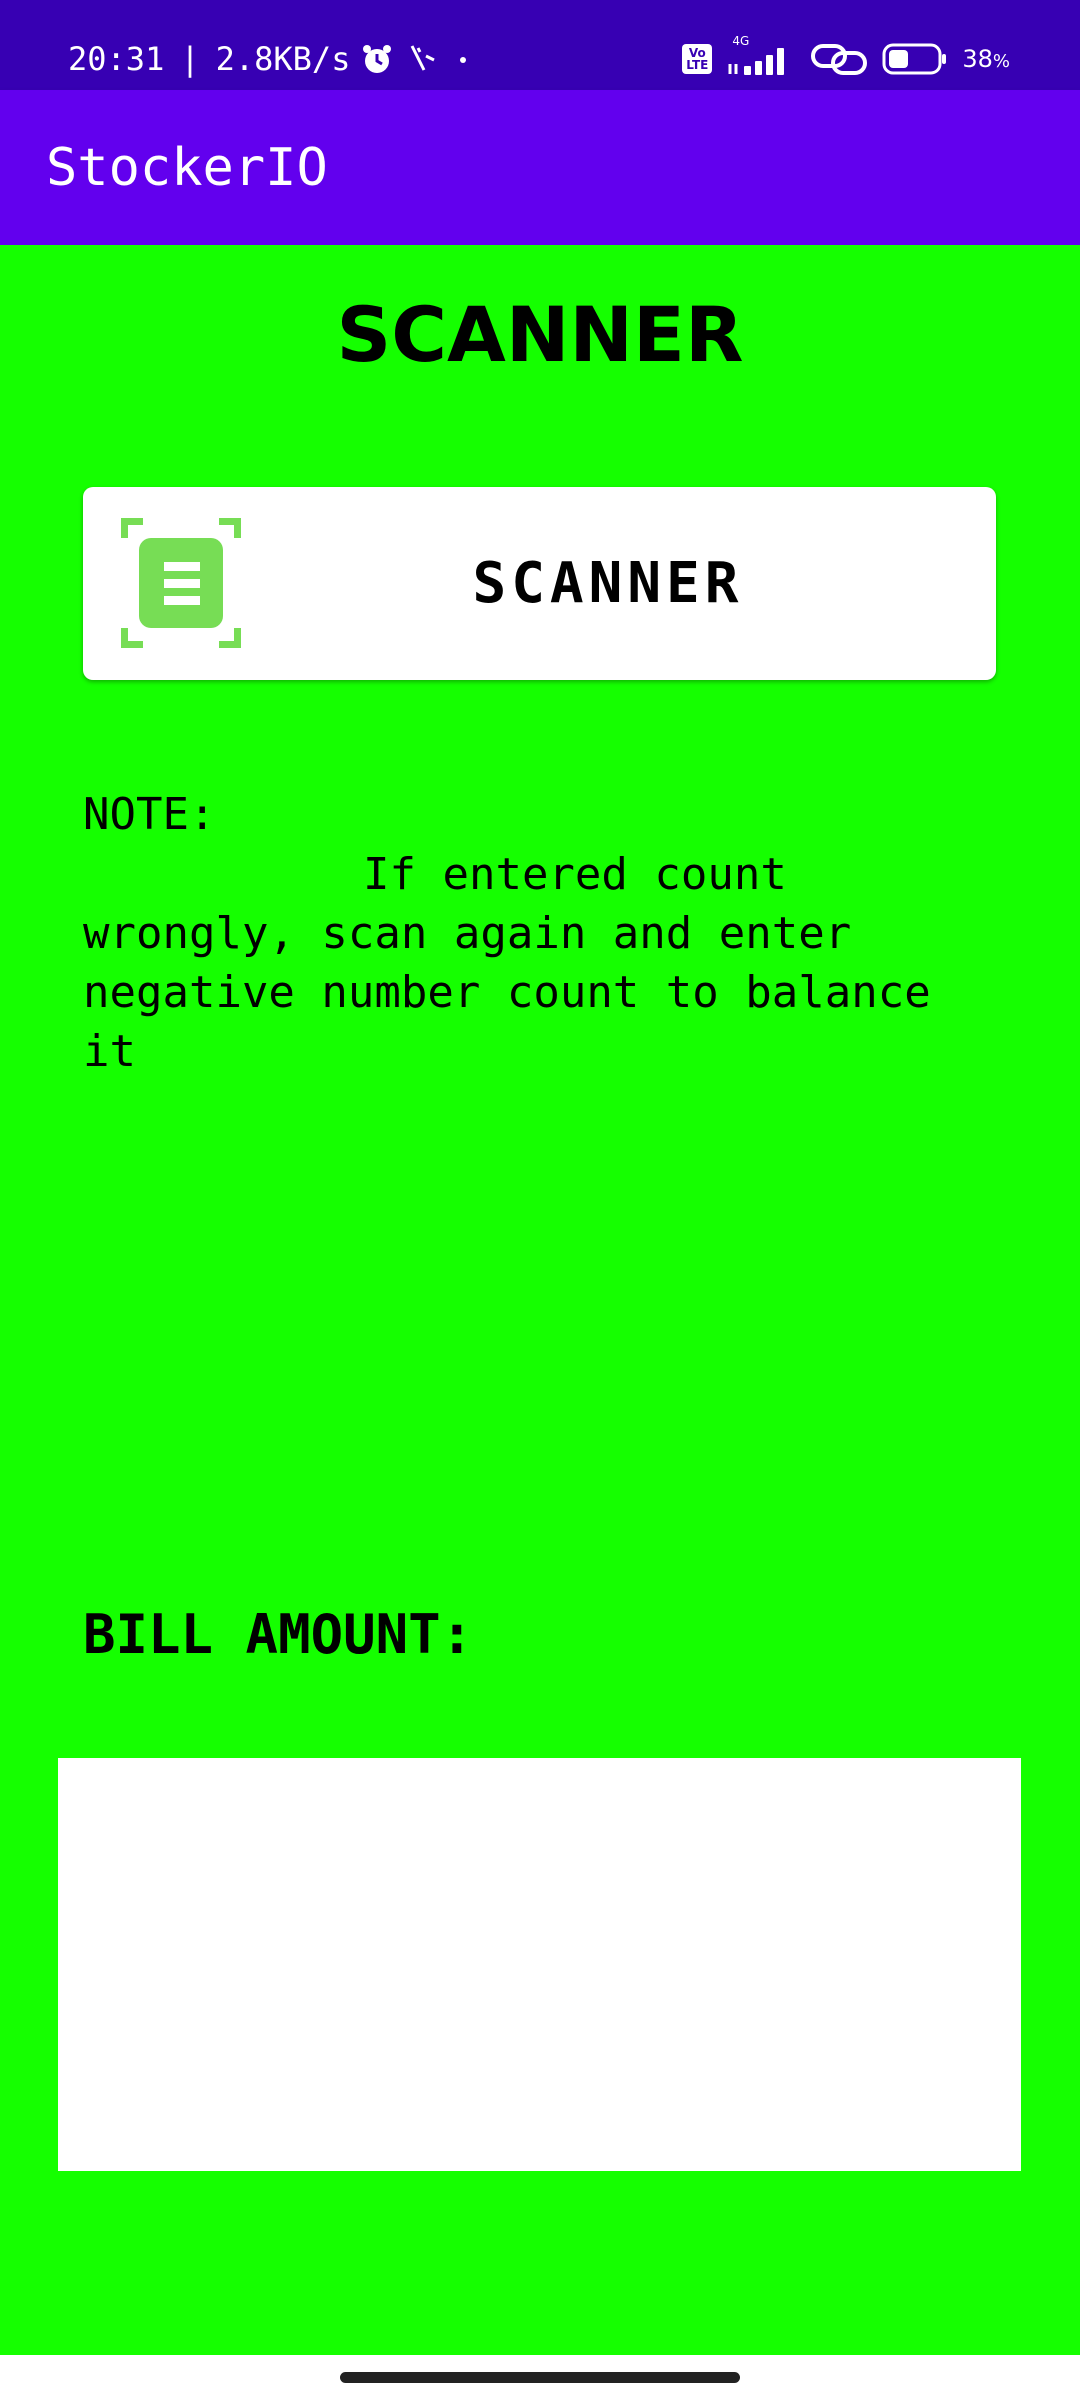 The width and height of the screenshot is (1080, 2400). What do you see at coordinates (187, 168) in the screenshot?
I see `app-title: StockerIO` at bounding box center [187, 168].